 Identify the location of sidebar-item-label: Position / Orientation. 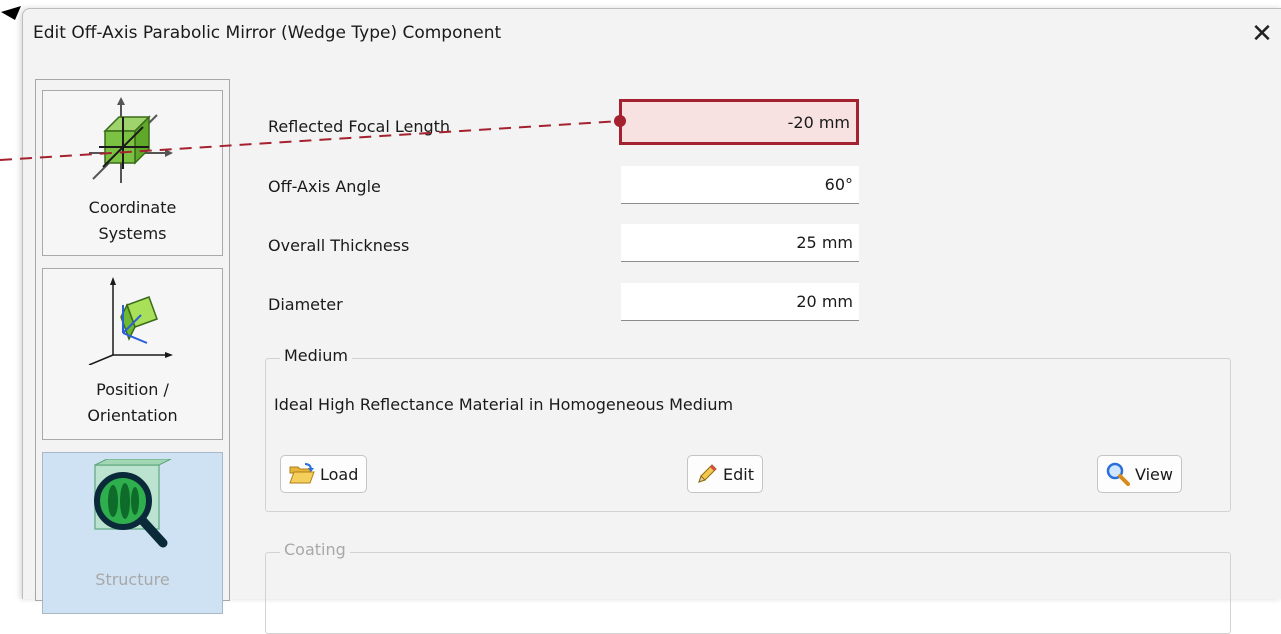
(132, 402).